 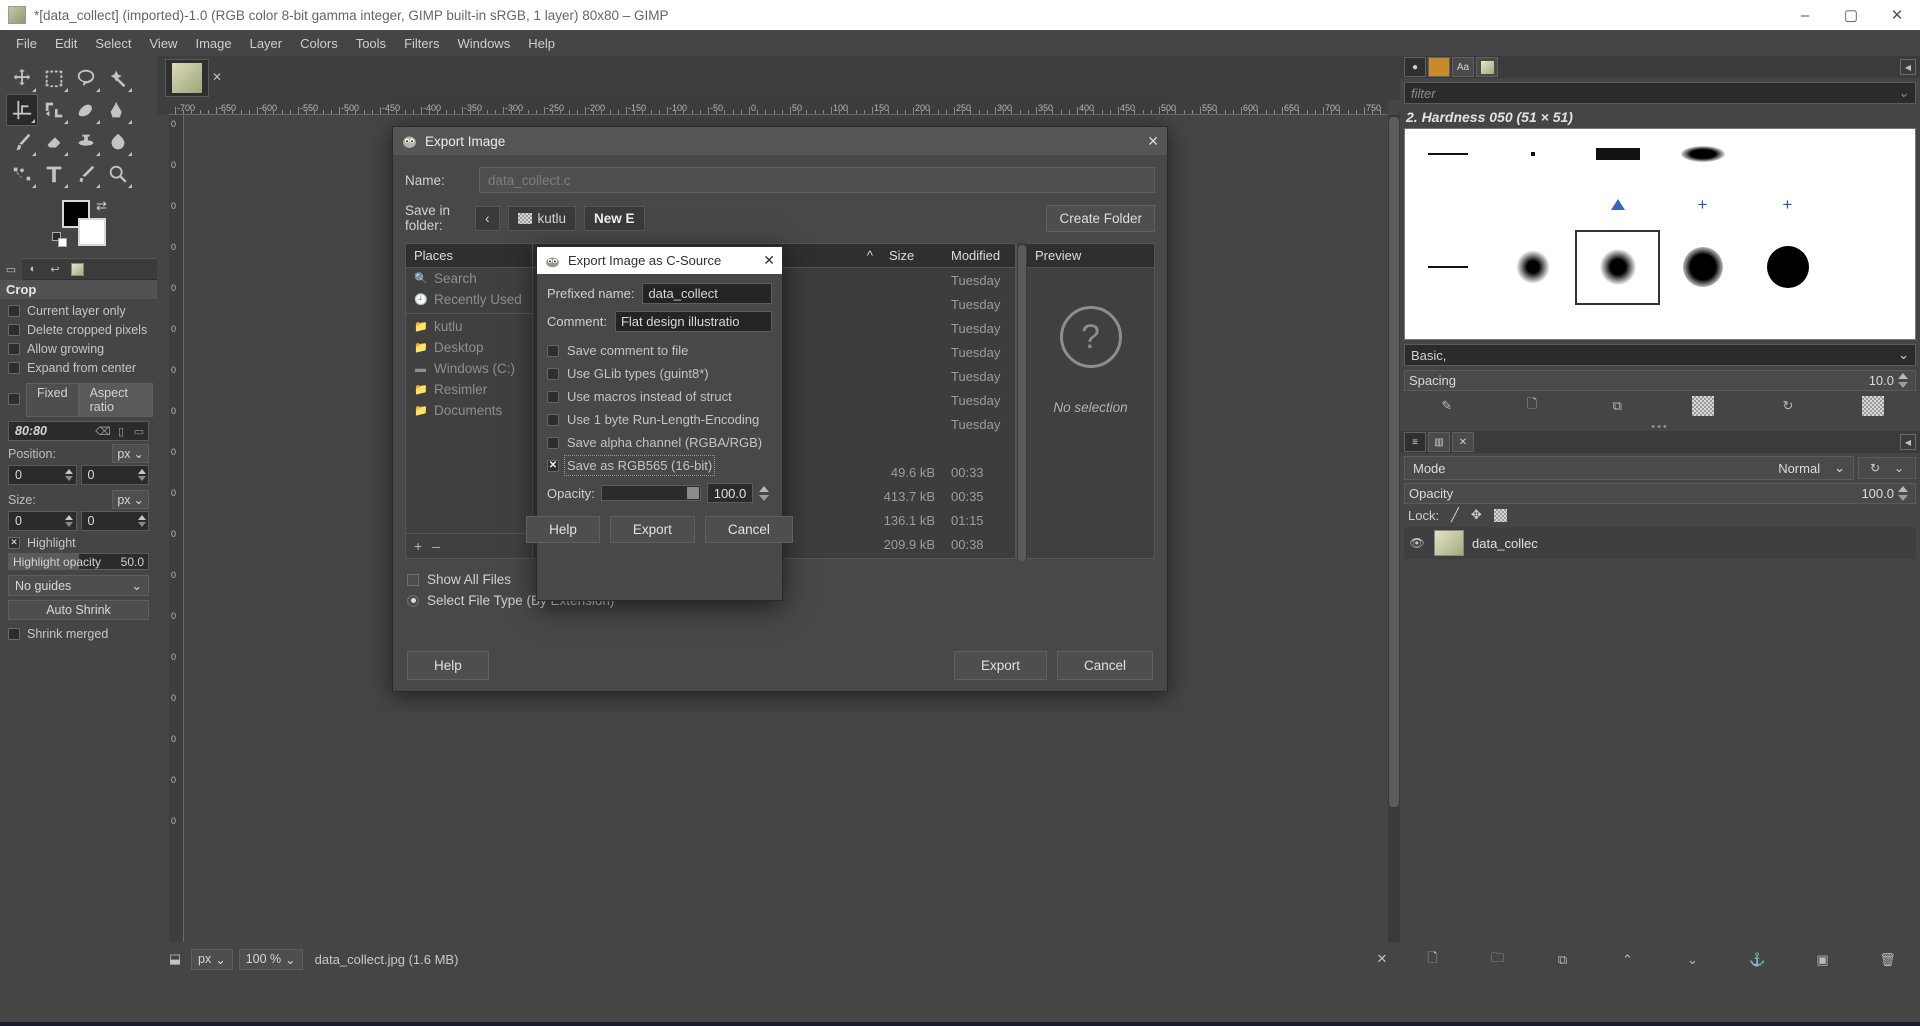 I want to click on text-tool, so click(x=54, y=174).